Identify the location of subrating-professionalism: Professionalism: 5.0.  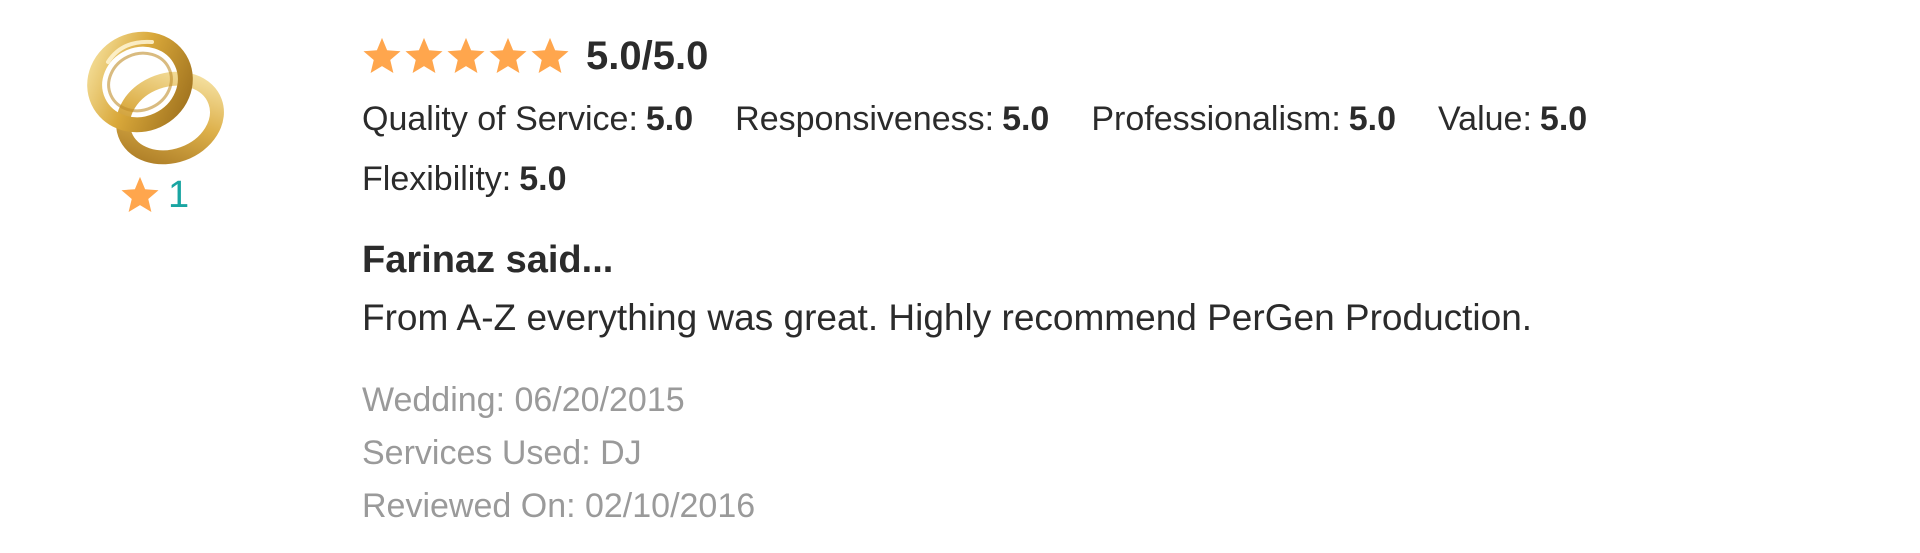
(1243, 119).